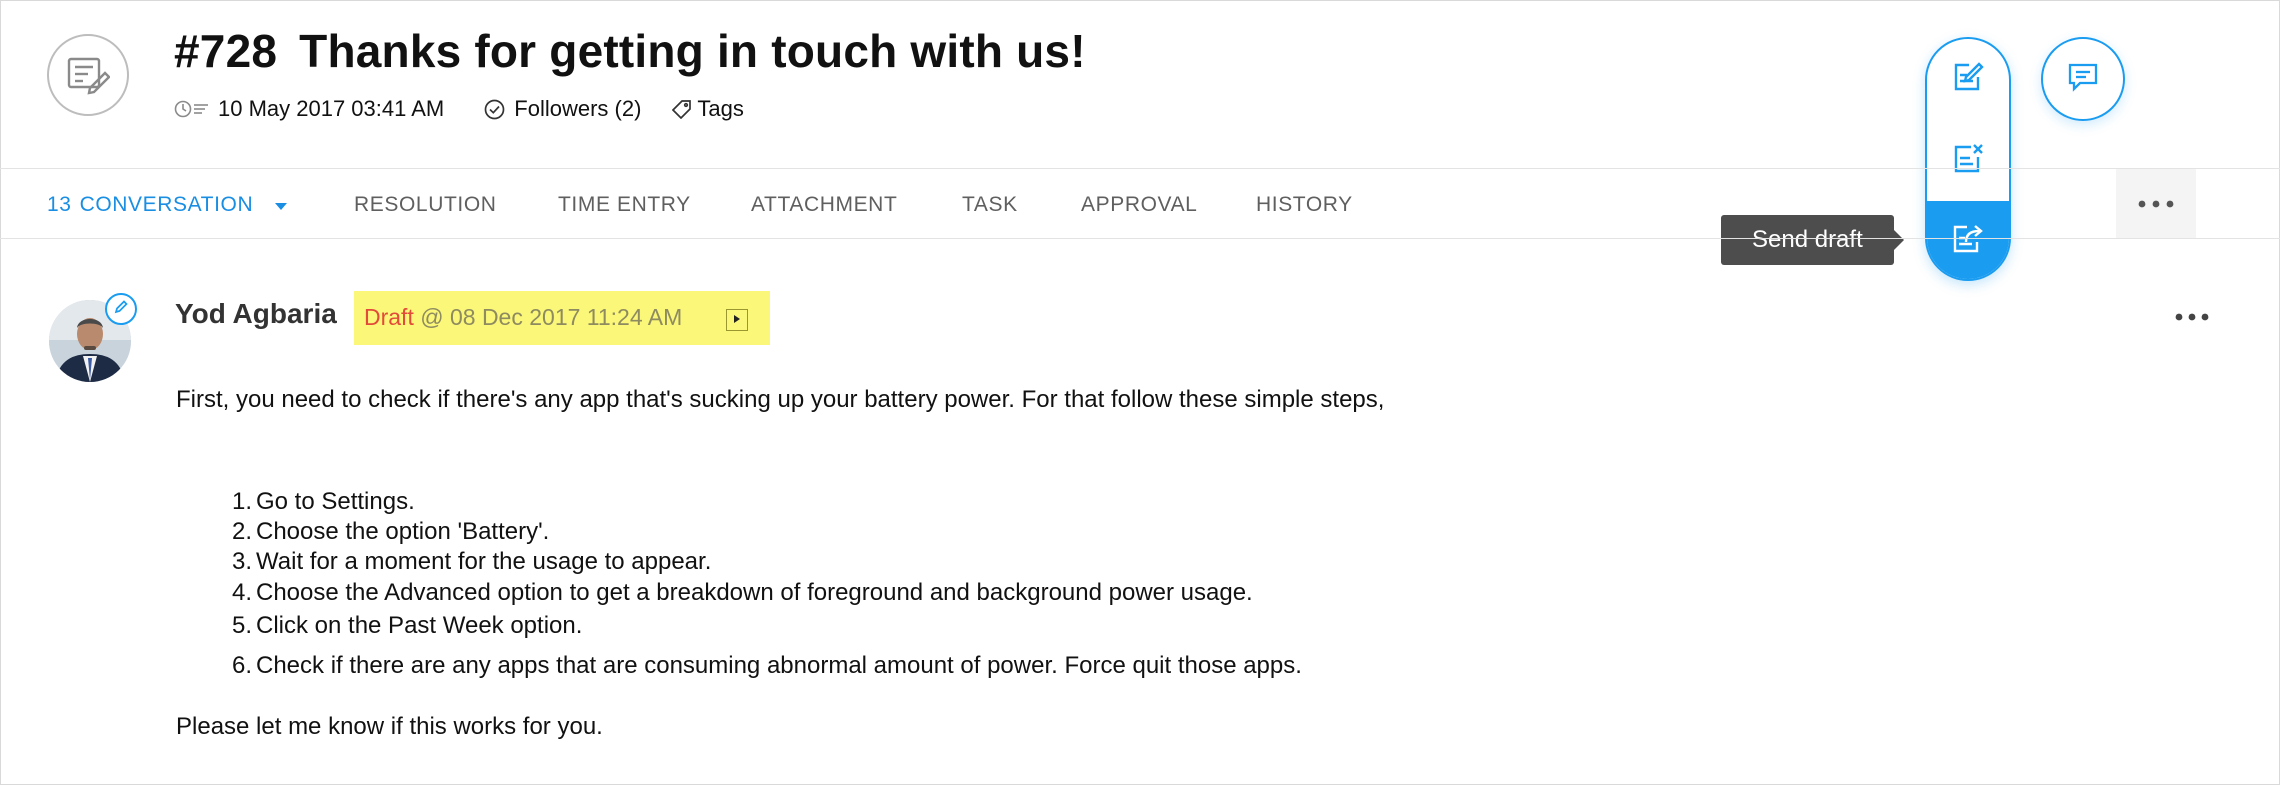  I want to click on tab-conversation: 13 CONVERSATION, so click(167, 205).